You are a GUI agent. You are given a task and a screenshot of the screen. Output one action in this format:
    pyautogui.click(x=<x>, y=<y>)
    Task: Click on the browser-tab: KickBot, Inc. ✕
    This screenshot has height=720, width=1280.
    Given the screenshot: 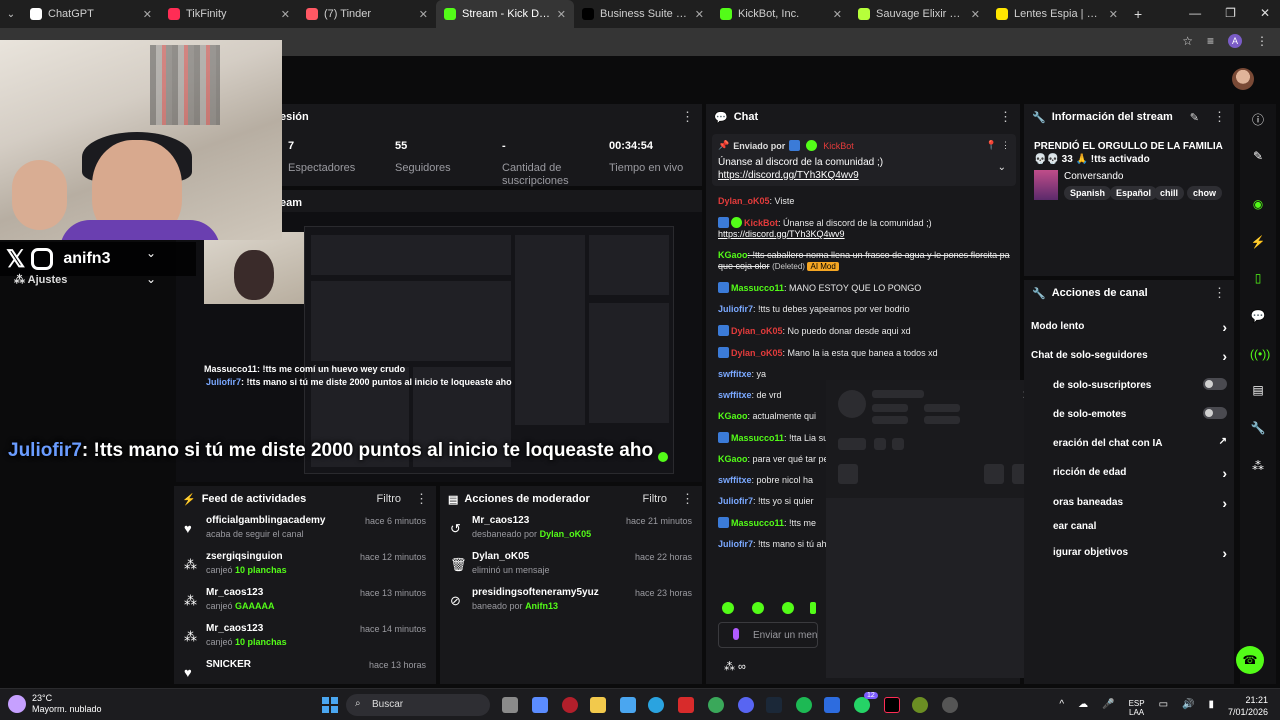 What is the action you would take?
    pyautogui.click(x=781, y=14)
    